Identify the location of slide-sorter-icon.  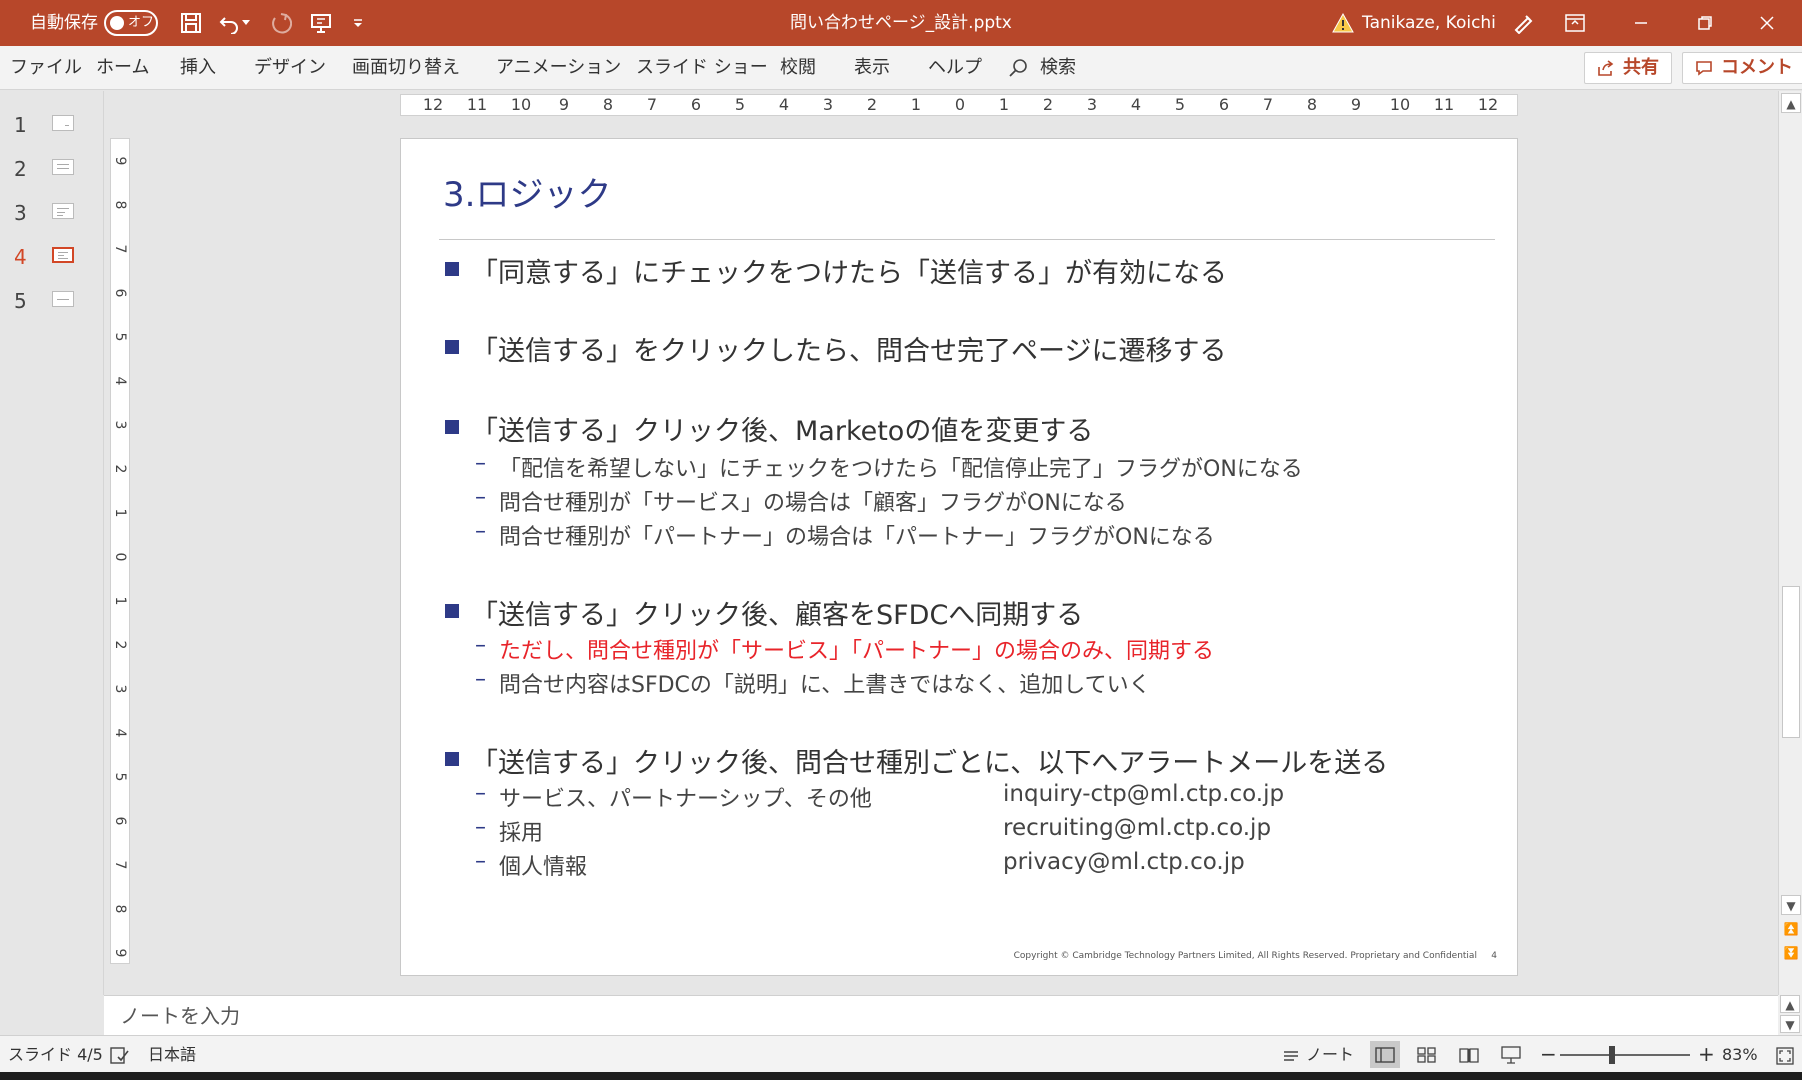
(1427, 1054).